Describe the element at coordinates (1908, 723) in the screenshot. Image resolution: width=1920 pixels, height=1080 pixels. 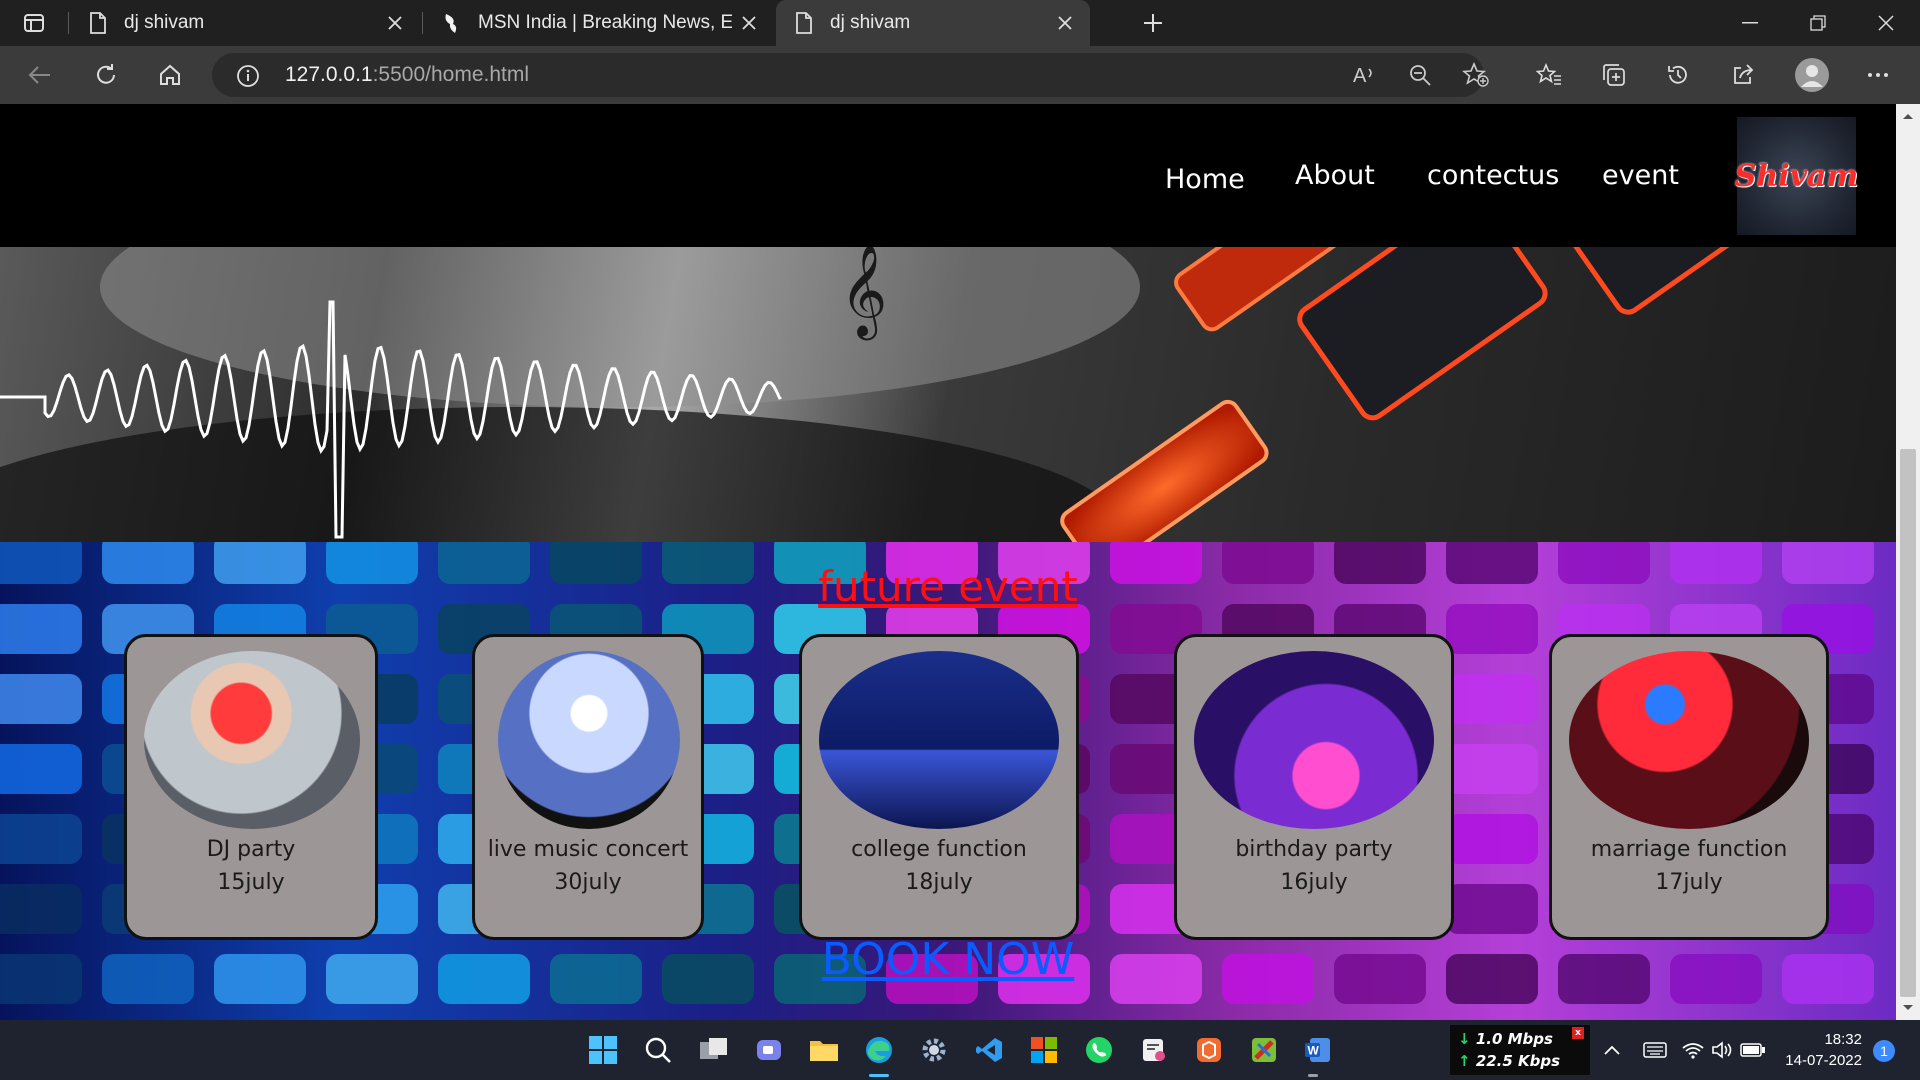
I see `scroll-thumb` at that location.